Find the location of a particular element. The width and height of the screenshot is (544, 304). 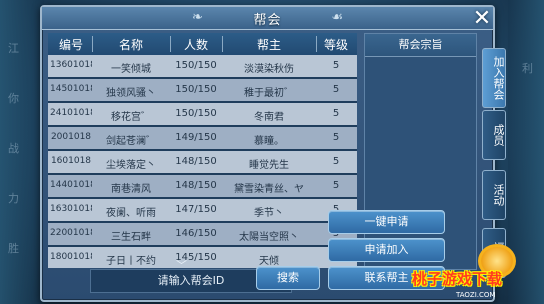

guild-name: 独领风骚丶 is located at coordinates (131, 93).